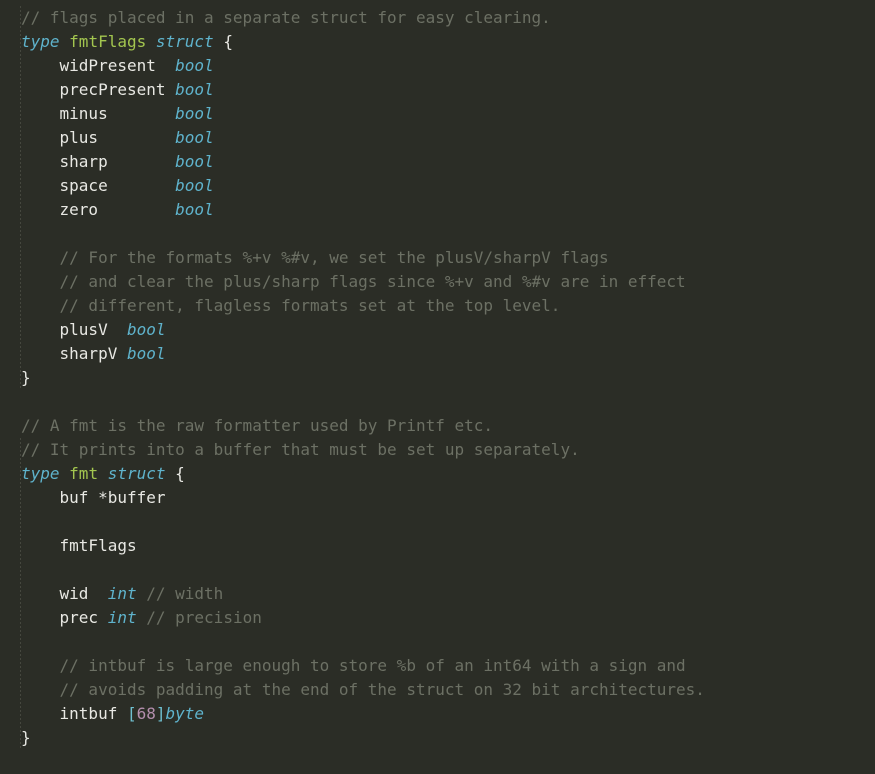  I want to click on code-line: type fmt struct {, so click(352, 474).